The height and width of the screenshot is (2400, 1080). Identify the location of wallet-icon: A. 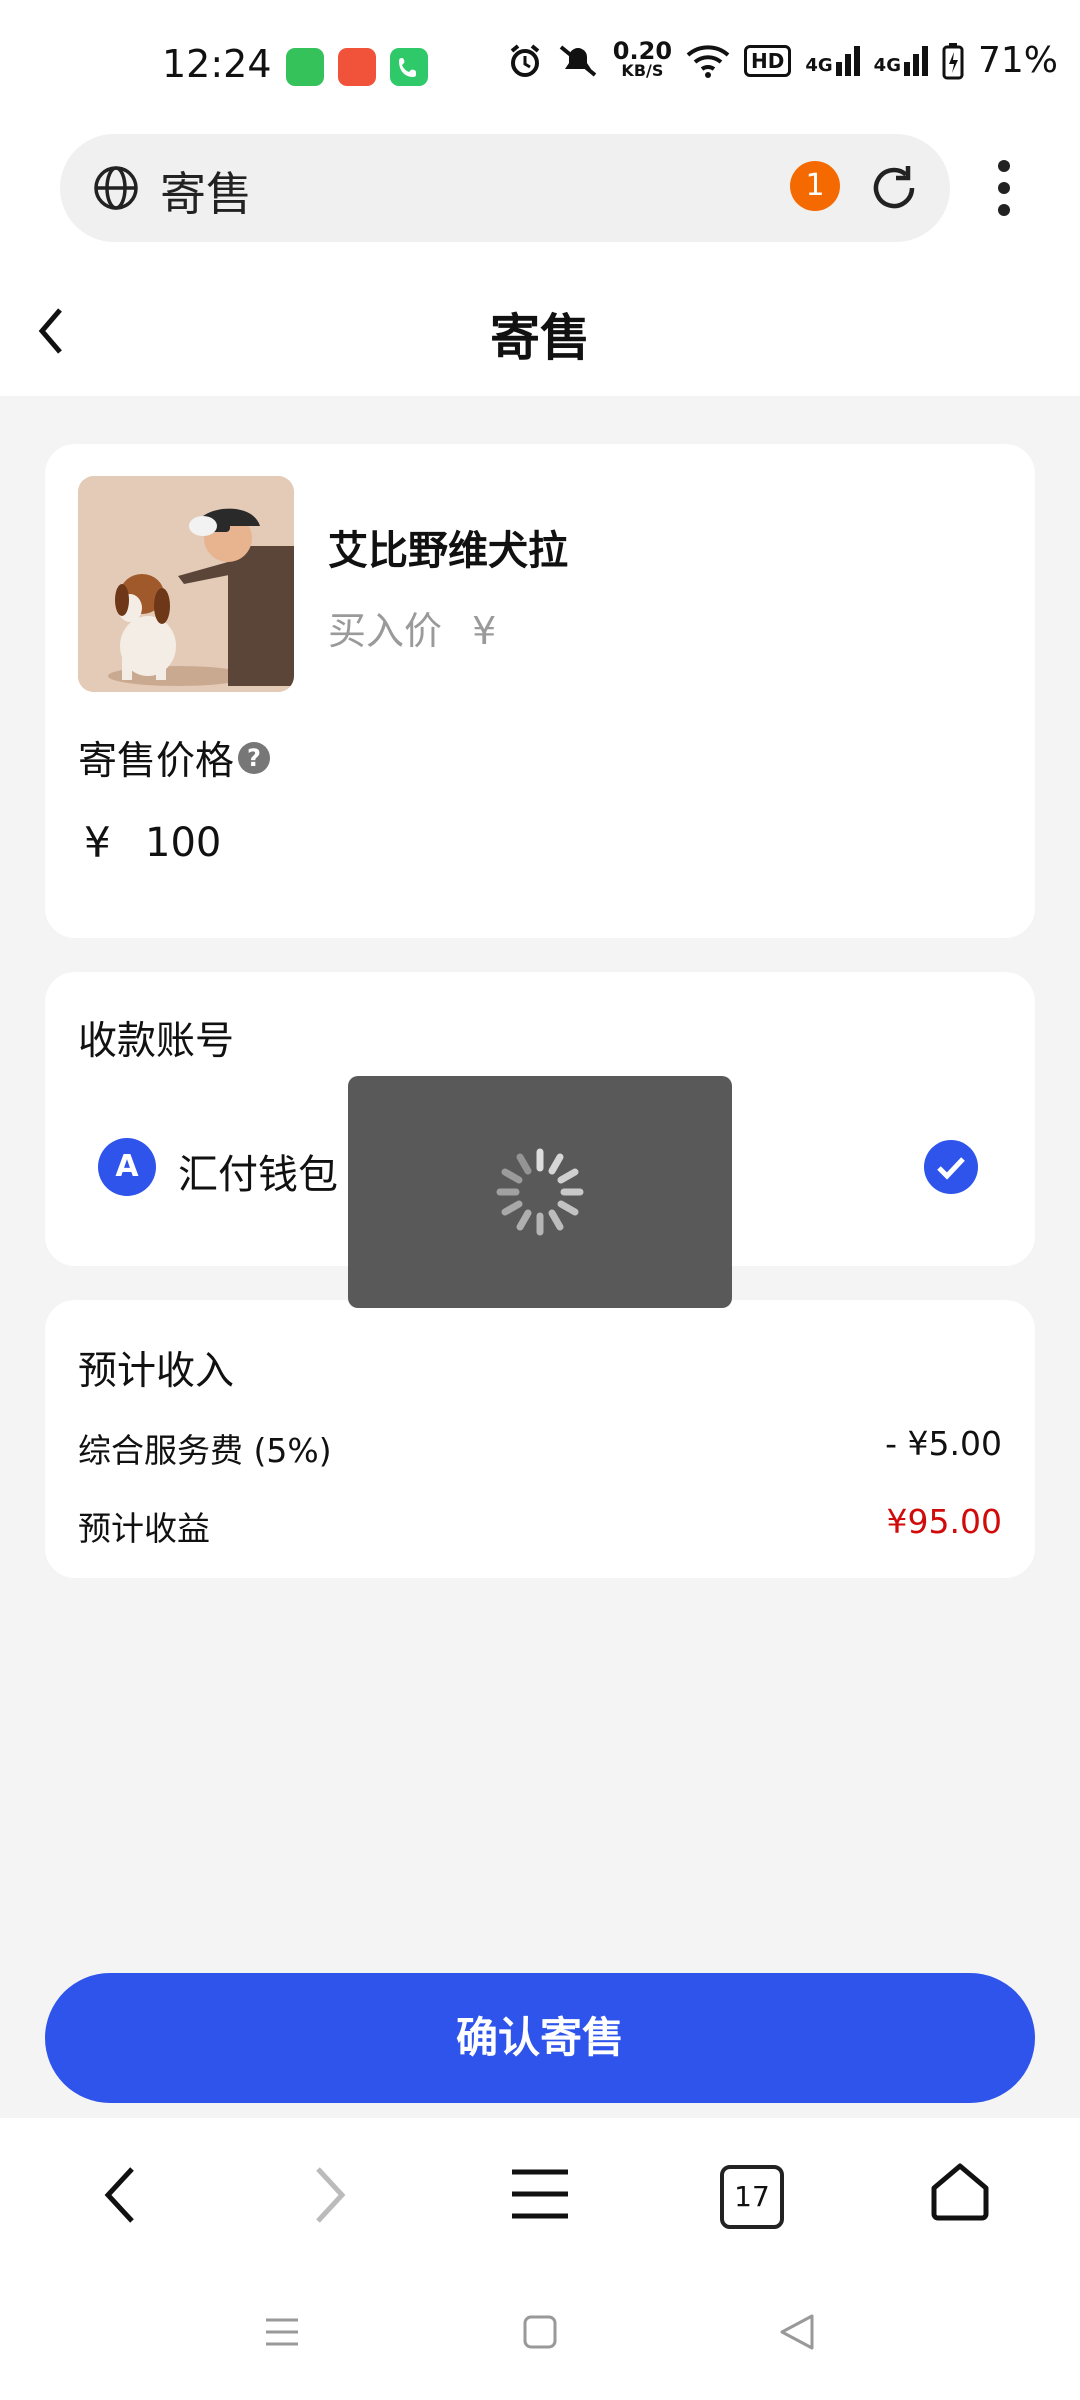
(127, 1167).